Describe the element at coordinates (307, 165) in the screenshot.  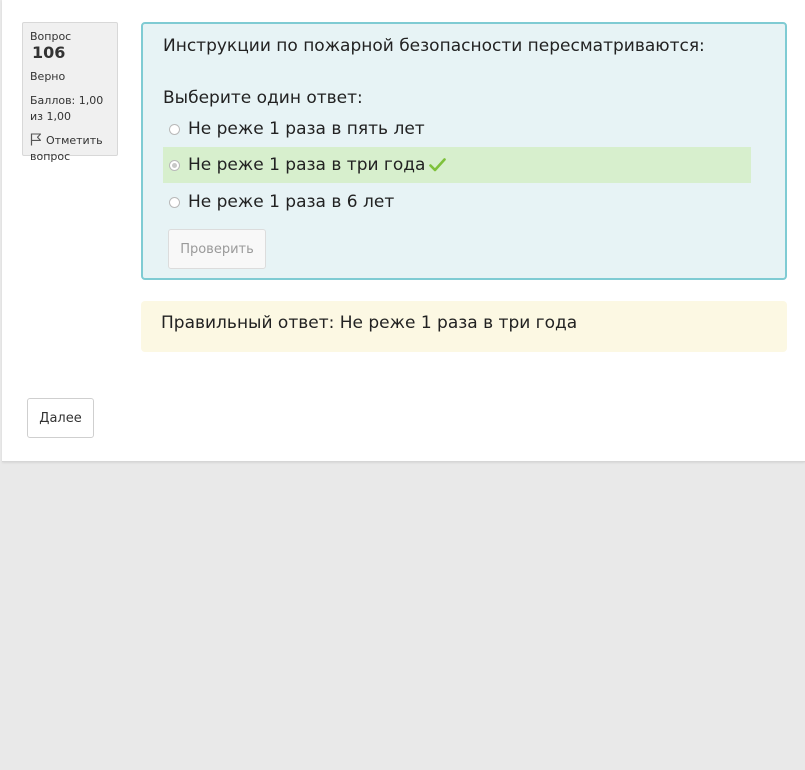
I see `answer-option-label: Не реже 1 раза в три года` at that location.